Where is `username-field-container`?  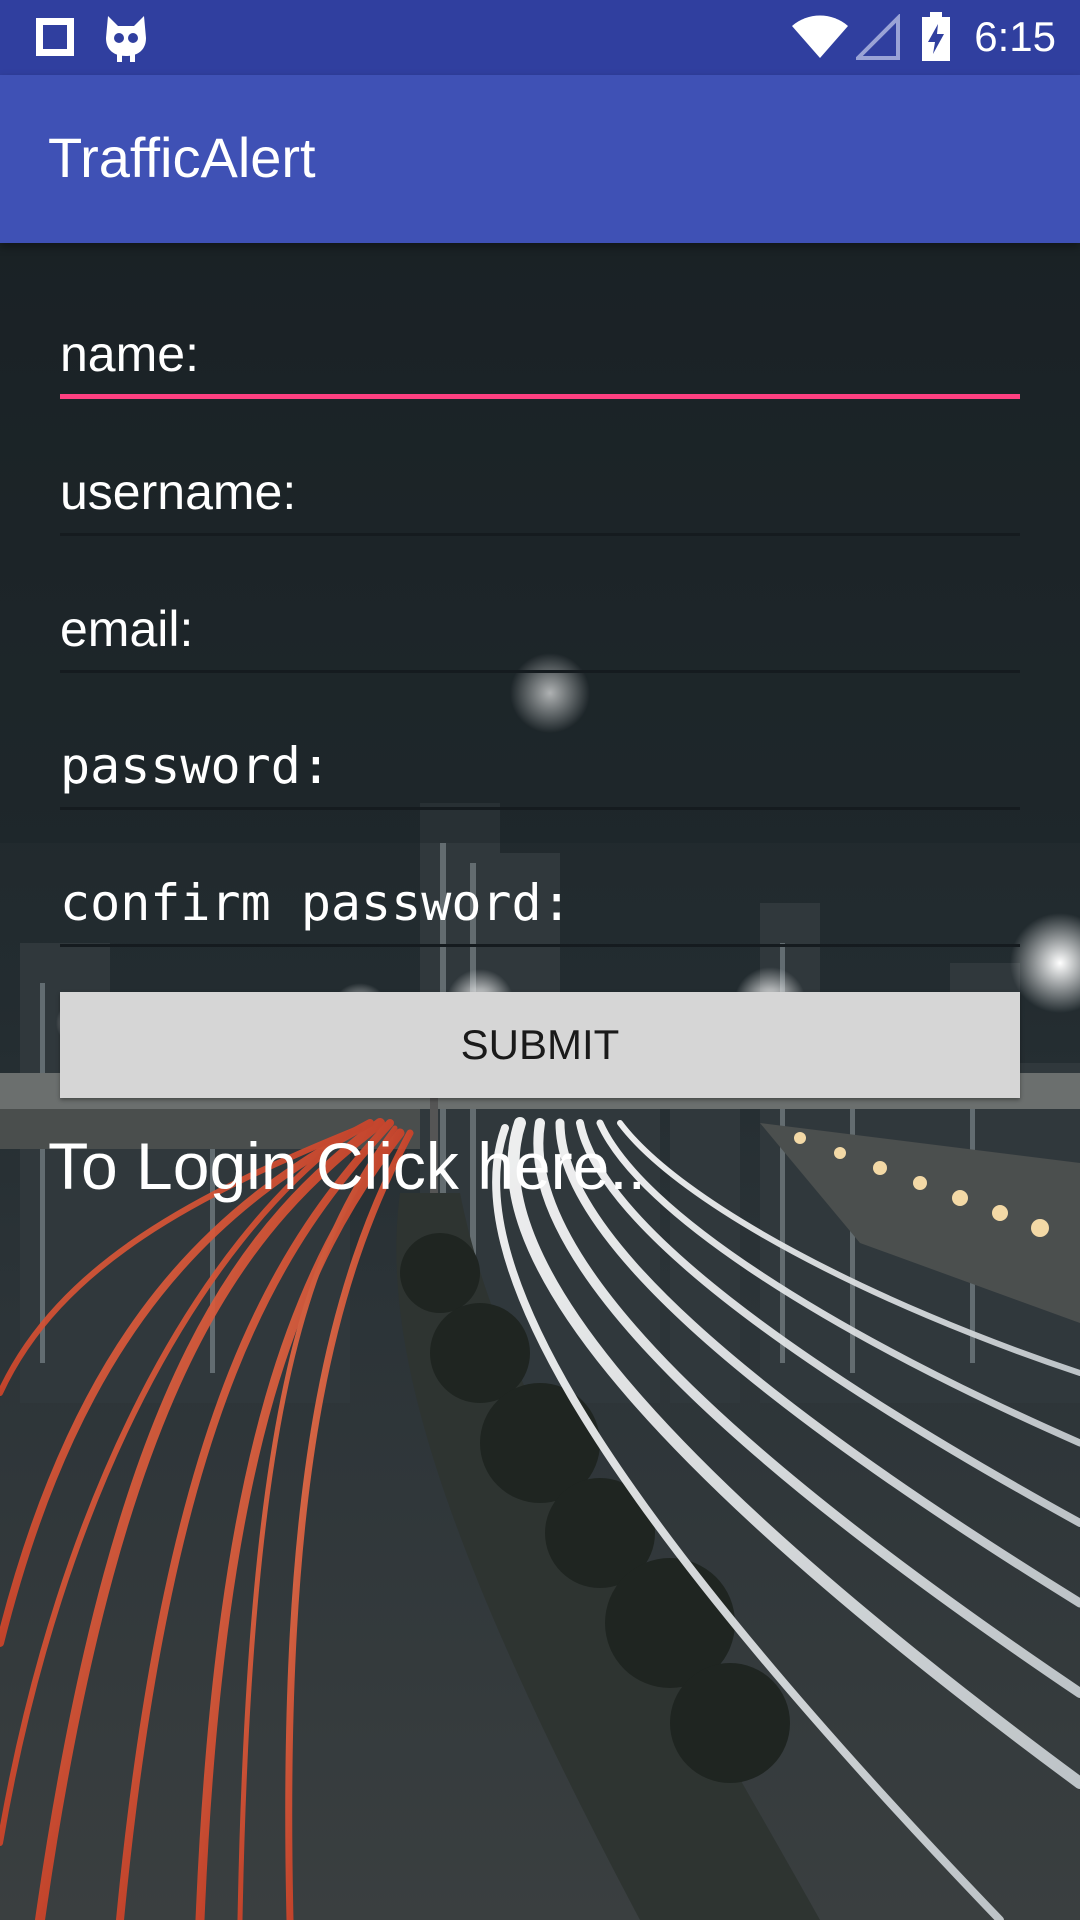 username-field-container is located at coordinates (540, 496).